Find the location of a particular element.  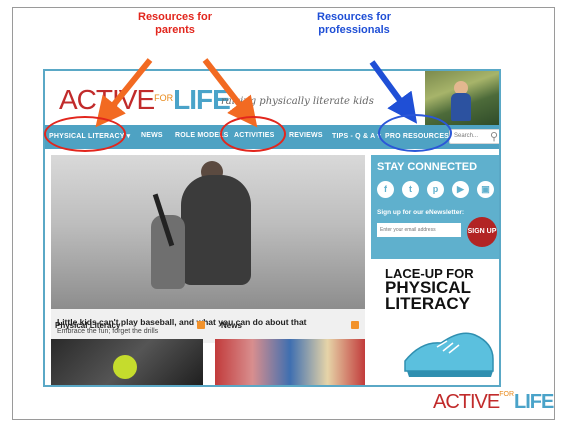

nav-tips: TIPS - Q & A ▾ is located at coordinates (356, 136).